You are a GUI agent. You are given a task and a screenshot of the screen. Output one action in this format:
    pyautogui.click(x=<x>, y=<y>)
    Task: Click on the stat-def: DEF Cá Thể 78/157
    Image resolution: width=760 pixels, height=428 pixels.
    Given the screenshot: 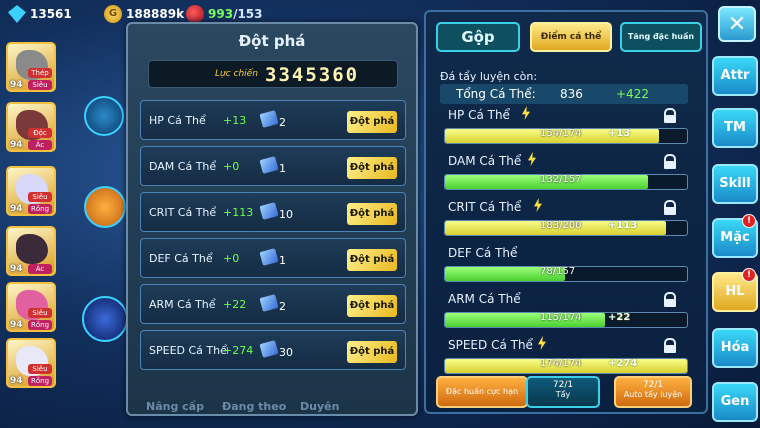 What is the action you would take?
    pyautogui.click(x=564, y=269)
    